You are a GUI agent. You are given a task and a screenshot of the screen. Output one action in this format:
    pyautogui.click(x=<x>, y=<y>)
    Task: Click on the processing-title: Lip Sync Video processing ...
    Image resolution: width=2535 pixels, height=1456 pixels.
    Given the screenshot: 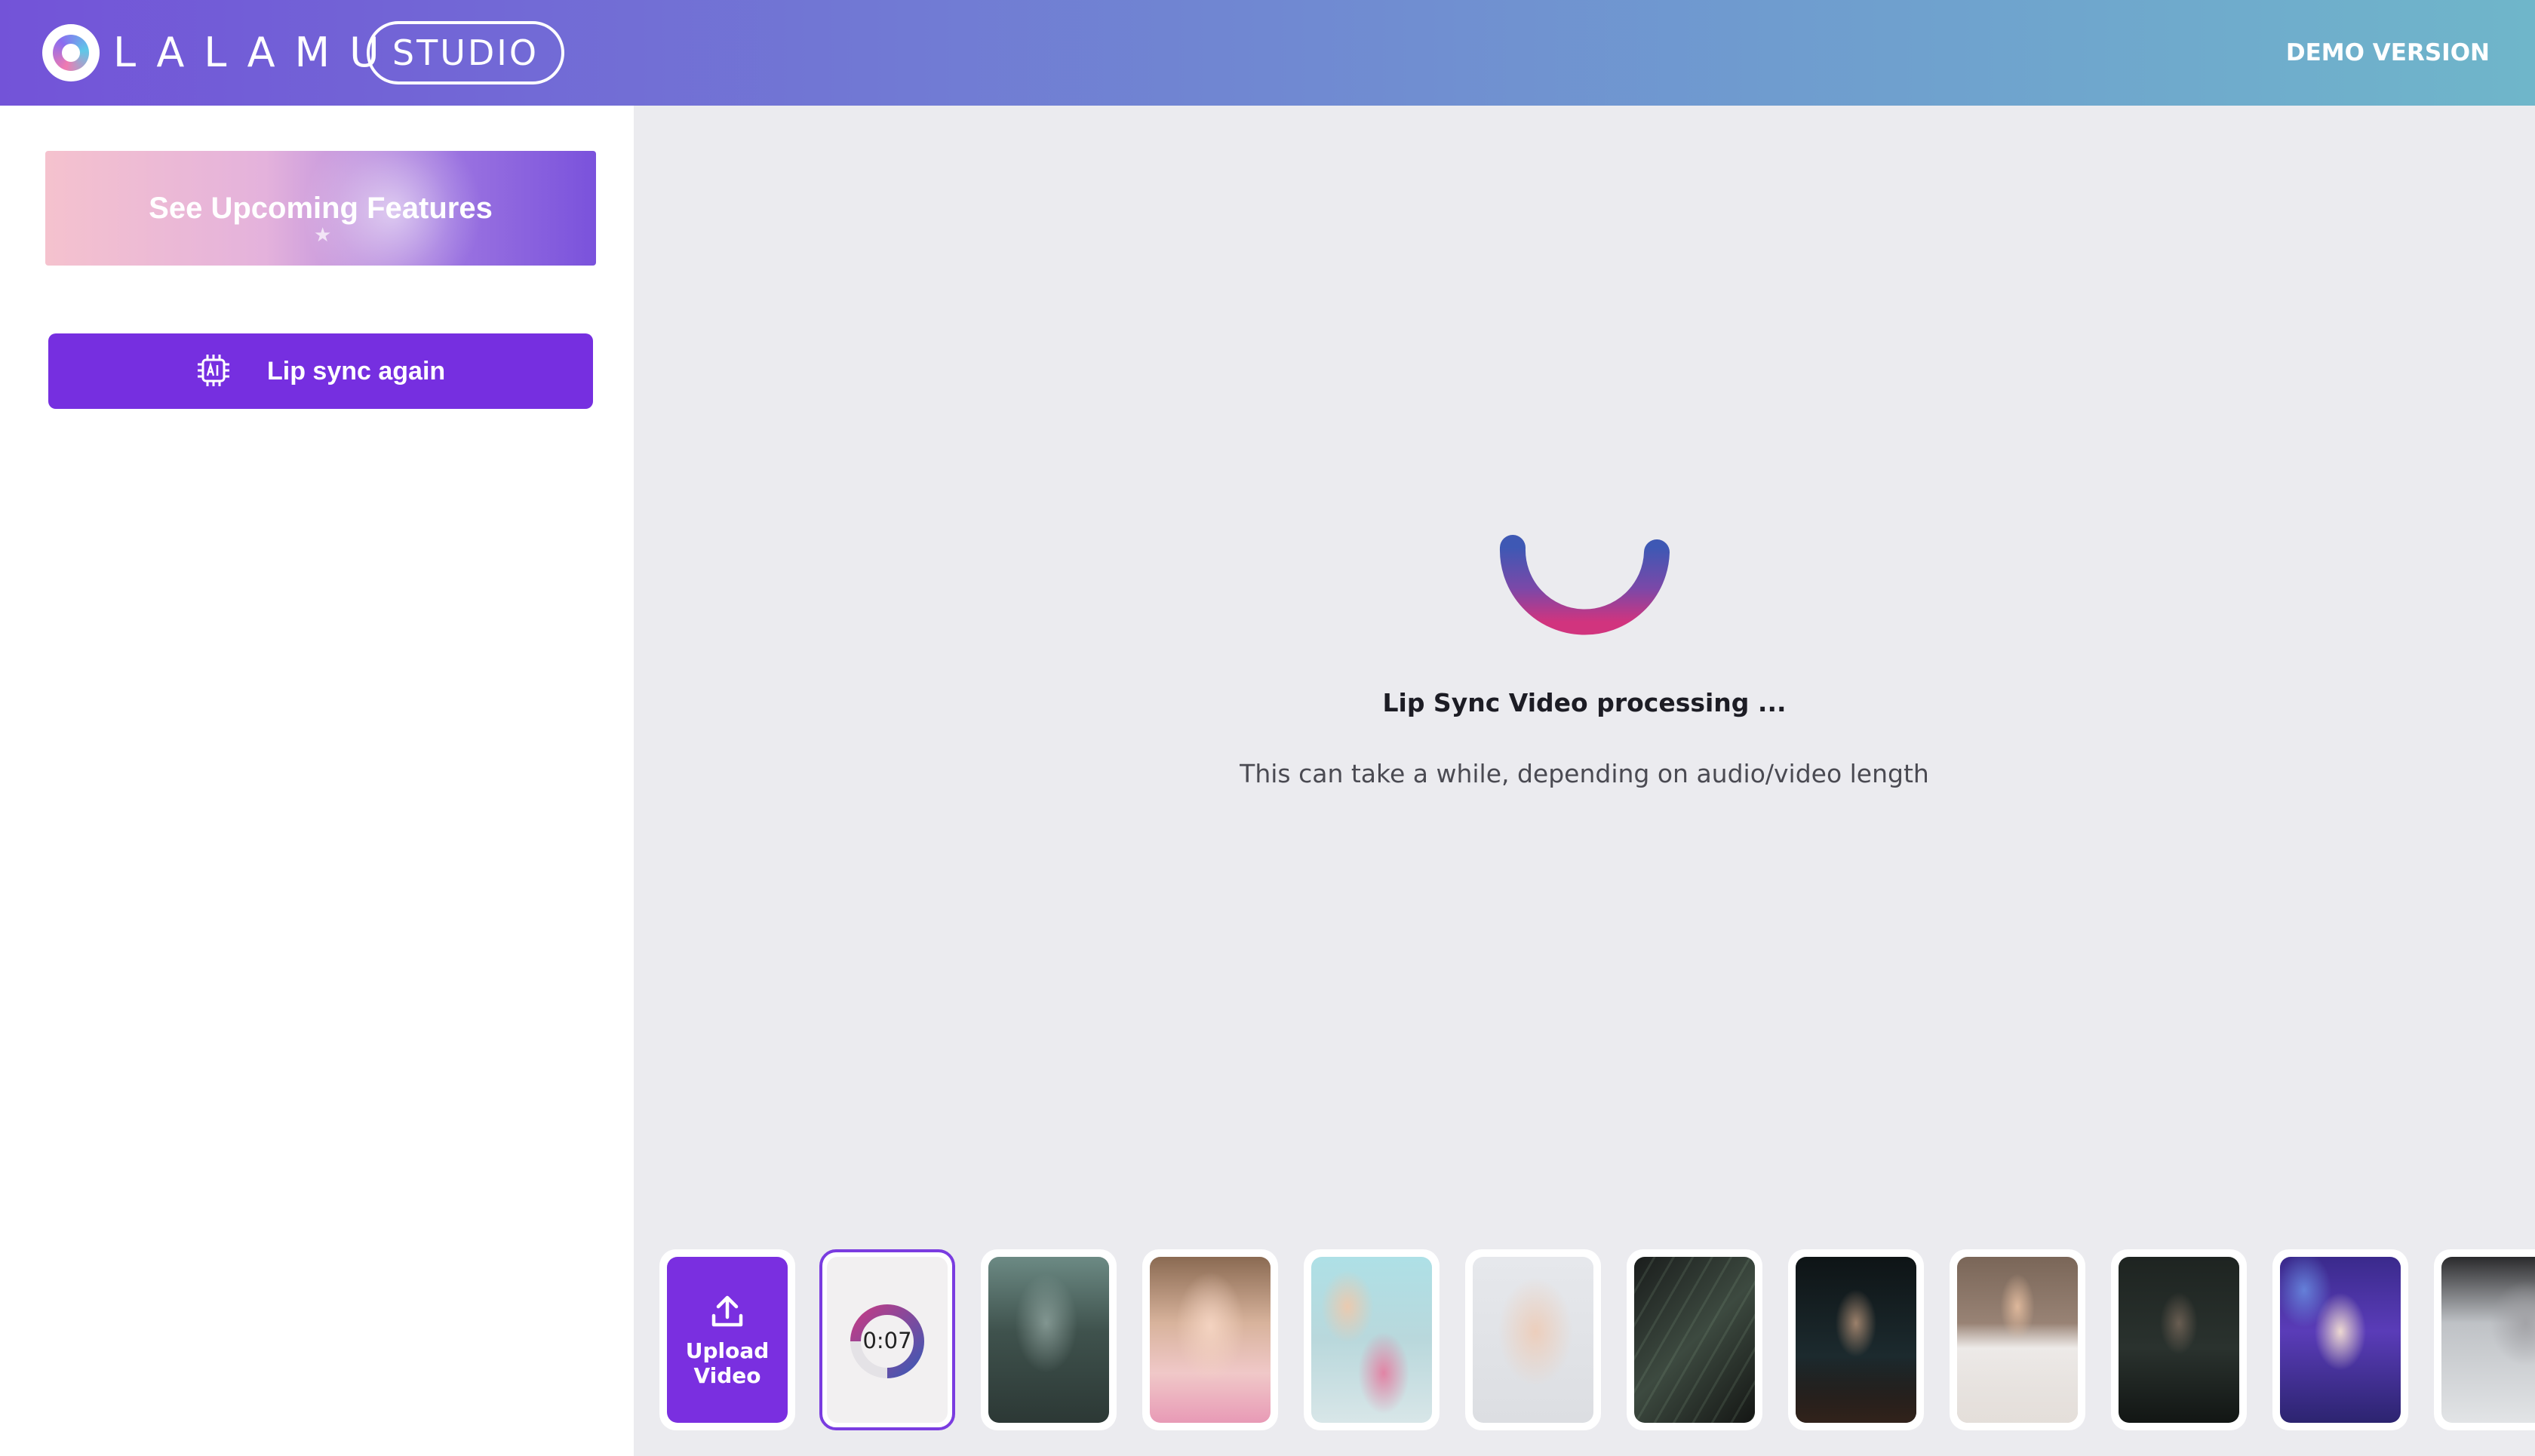 What is the action you would take?
    pyautogui.click(x=1584, y=702)
    